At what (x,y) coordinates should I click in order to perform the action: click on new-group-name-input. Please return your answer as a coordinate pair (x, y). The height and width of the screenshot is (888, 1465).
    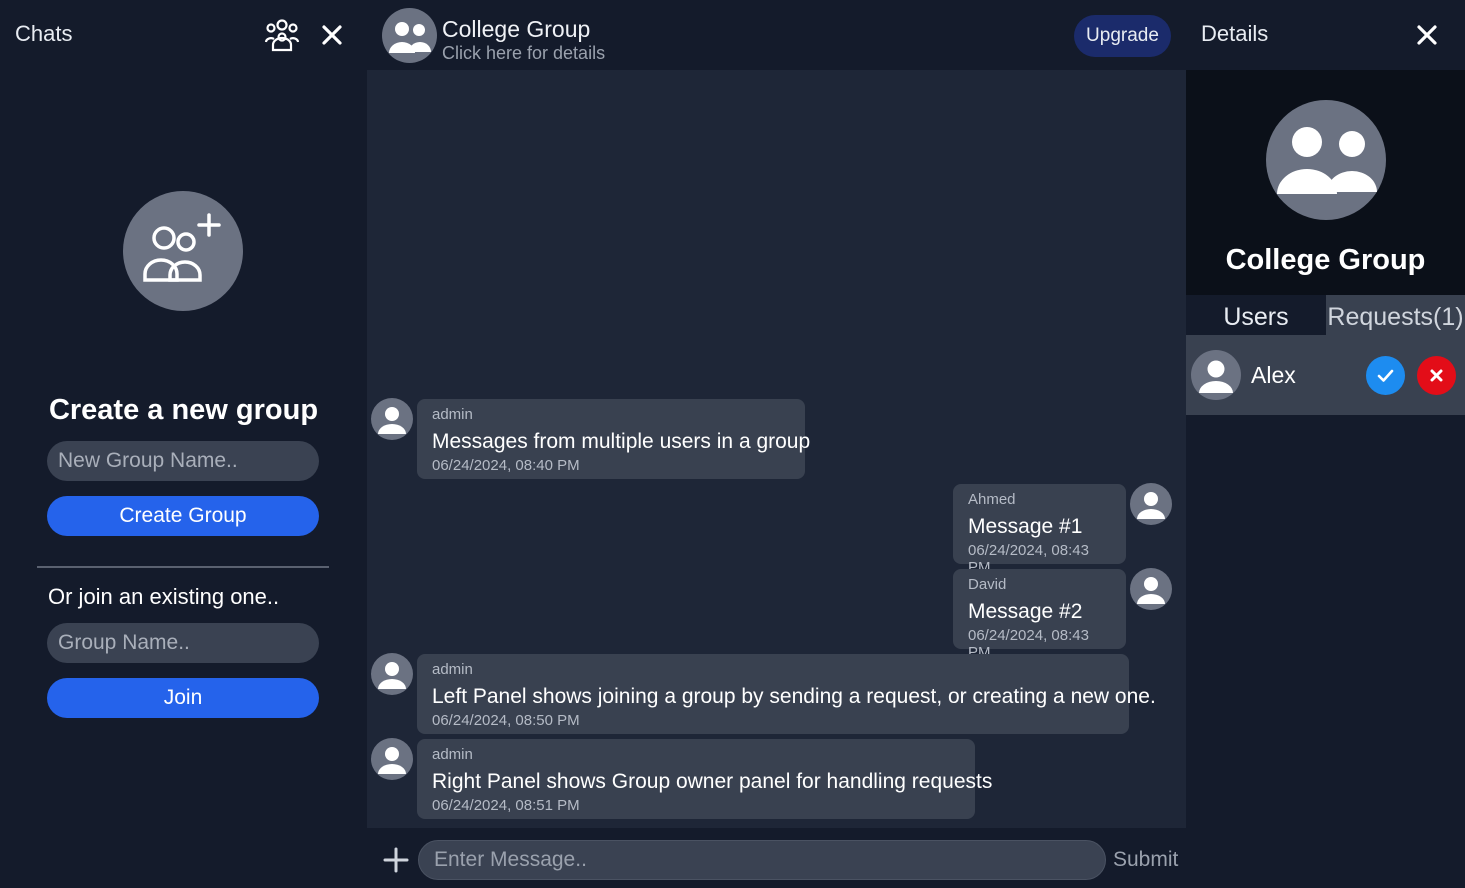
    Looking at the image, I should click on (183, 461).